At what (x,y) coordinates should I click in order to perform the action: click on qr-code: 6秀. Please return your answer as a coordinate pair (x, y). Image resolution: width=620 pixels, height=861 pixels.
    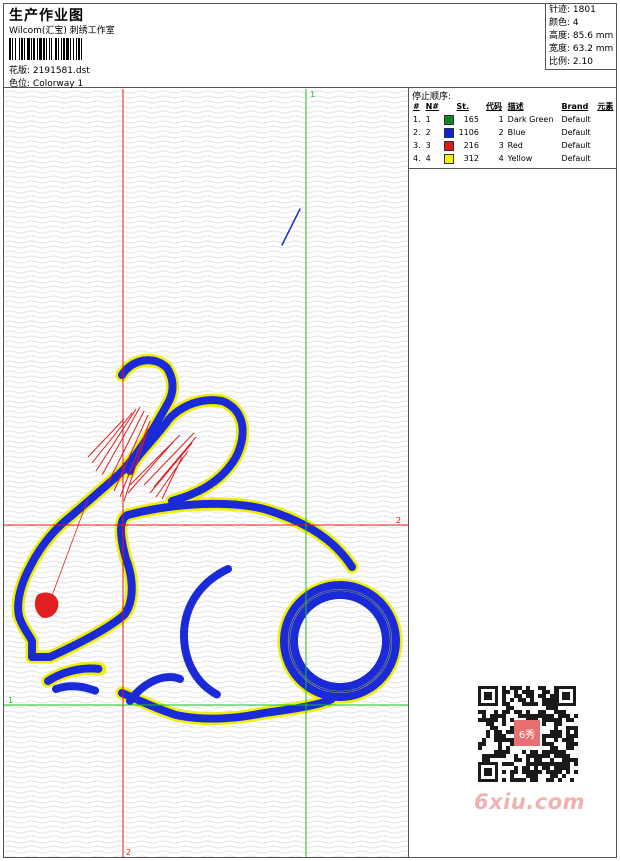
    Looking at the image, I should click on (527, 734).